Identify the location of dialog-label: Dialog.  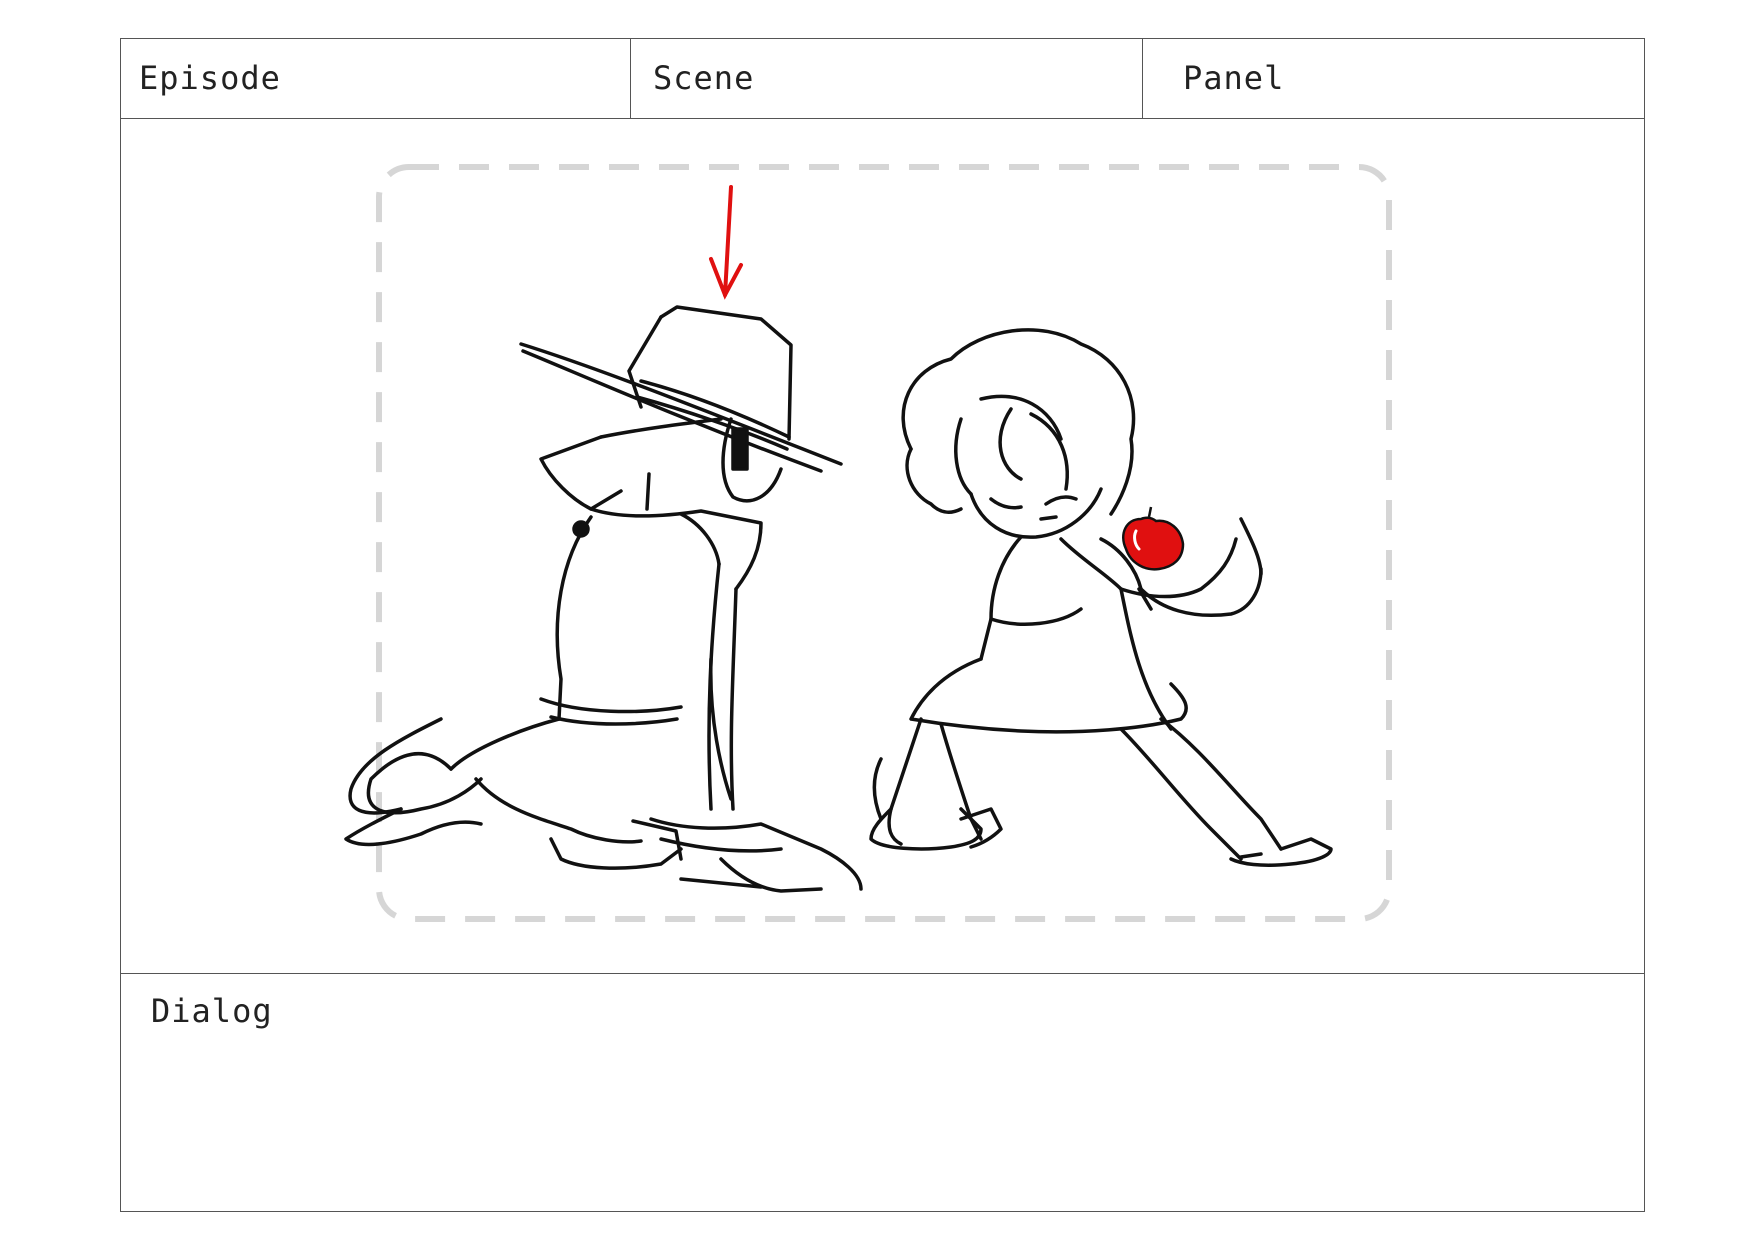
(212, 1011).